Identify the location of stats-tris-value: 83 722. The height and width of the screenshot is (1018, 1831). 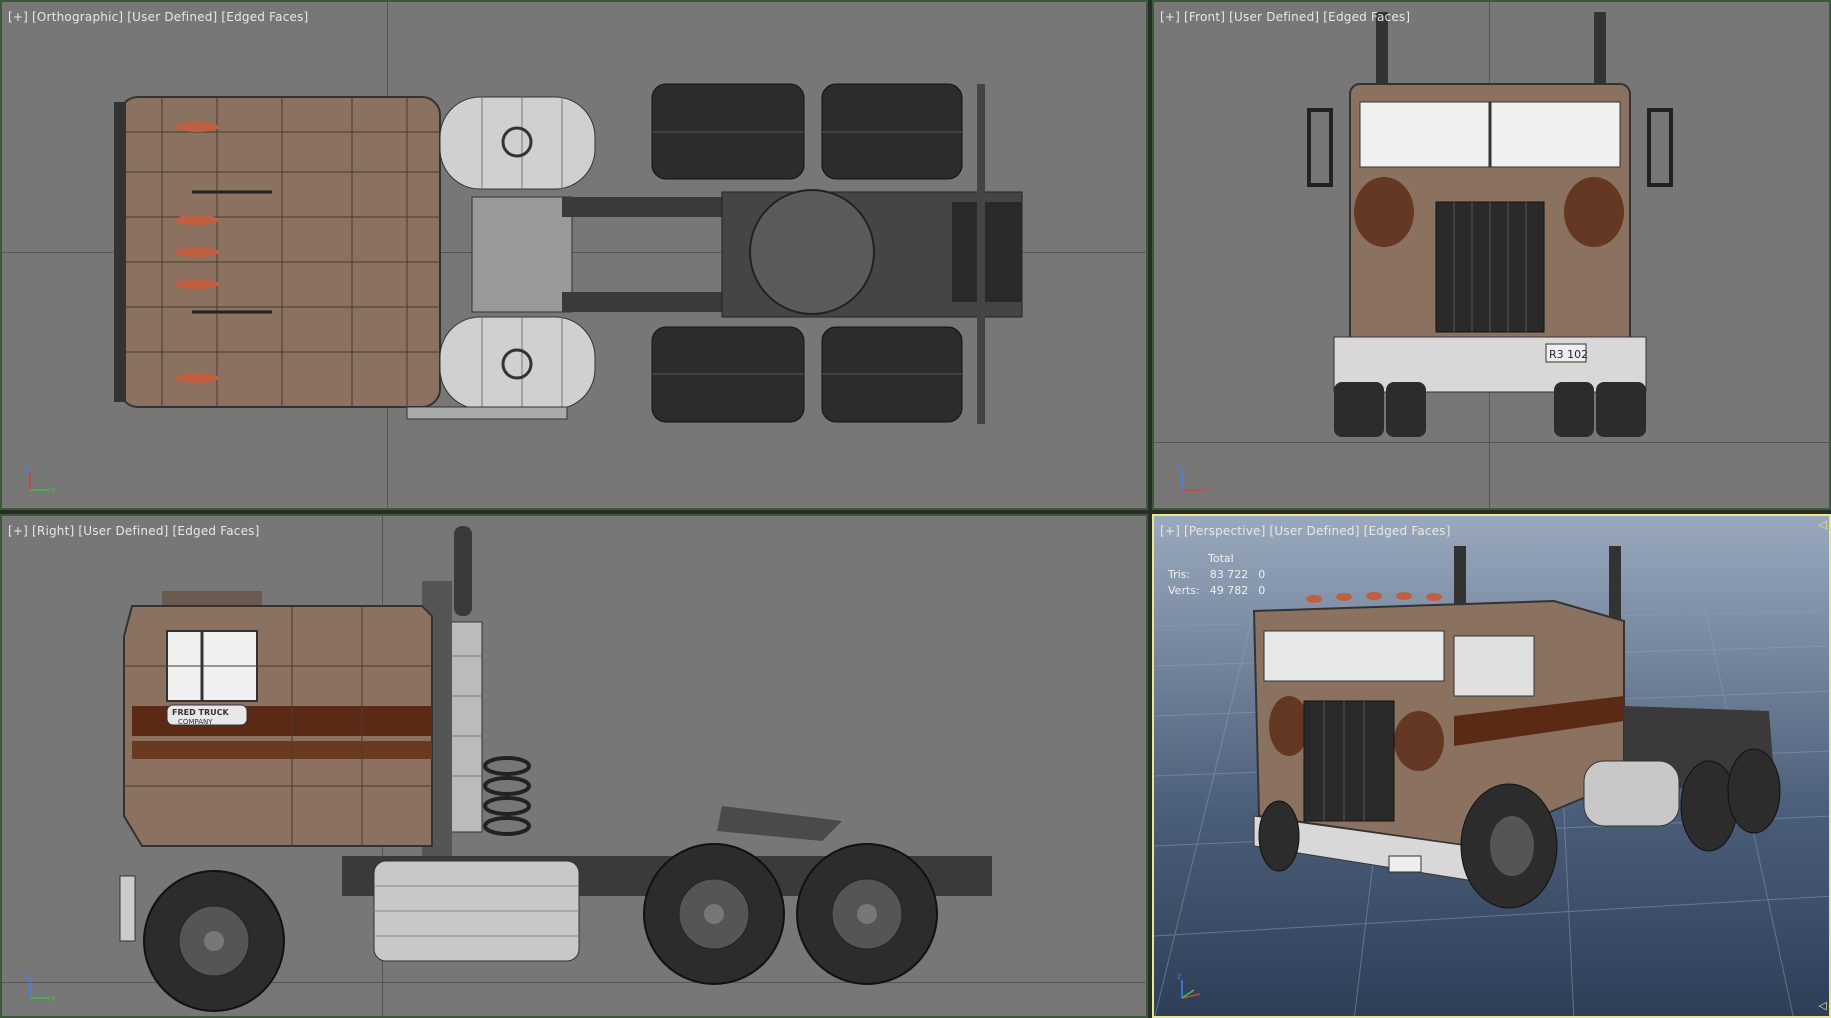
(1229, 574).